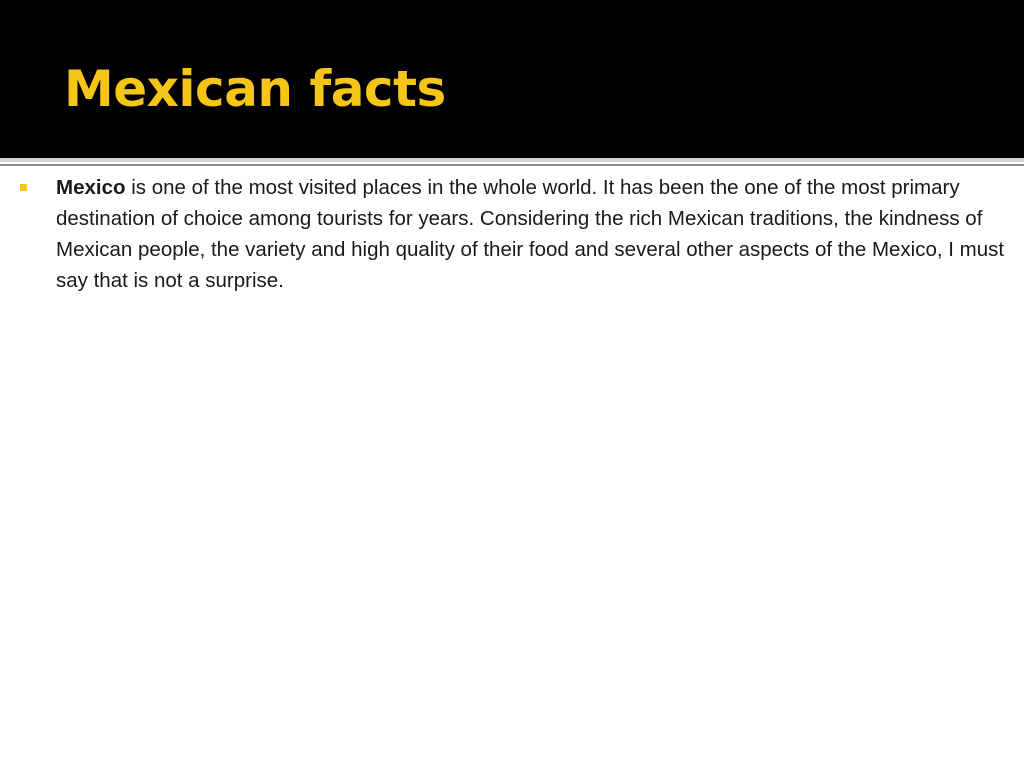 This screenshot has width=1024, height=768. What do you see at coordinates (91, 187) in the screenshot?
I see `bullet-lead: Mexico` at bounding box center [91, 187].